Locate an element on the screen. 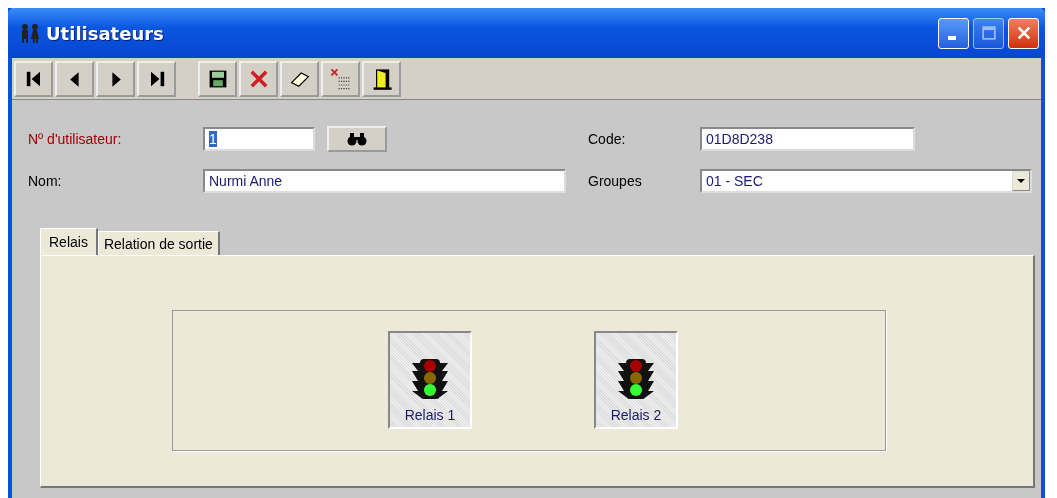 This screenshot has width=1057, height=498. caret-icon is located at coordinates (1021, 181).